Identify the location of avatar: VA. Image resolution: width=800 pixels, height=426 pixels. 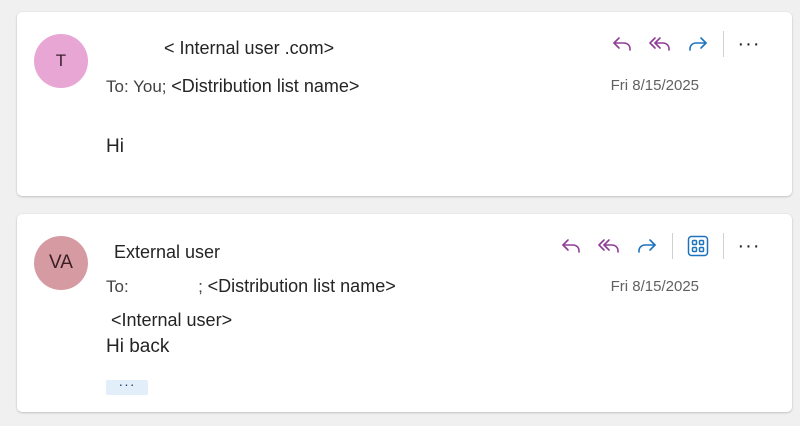
(61, 263).